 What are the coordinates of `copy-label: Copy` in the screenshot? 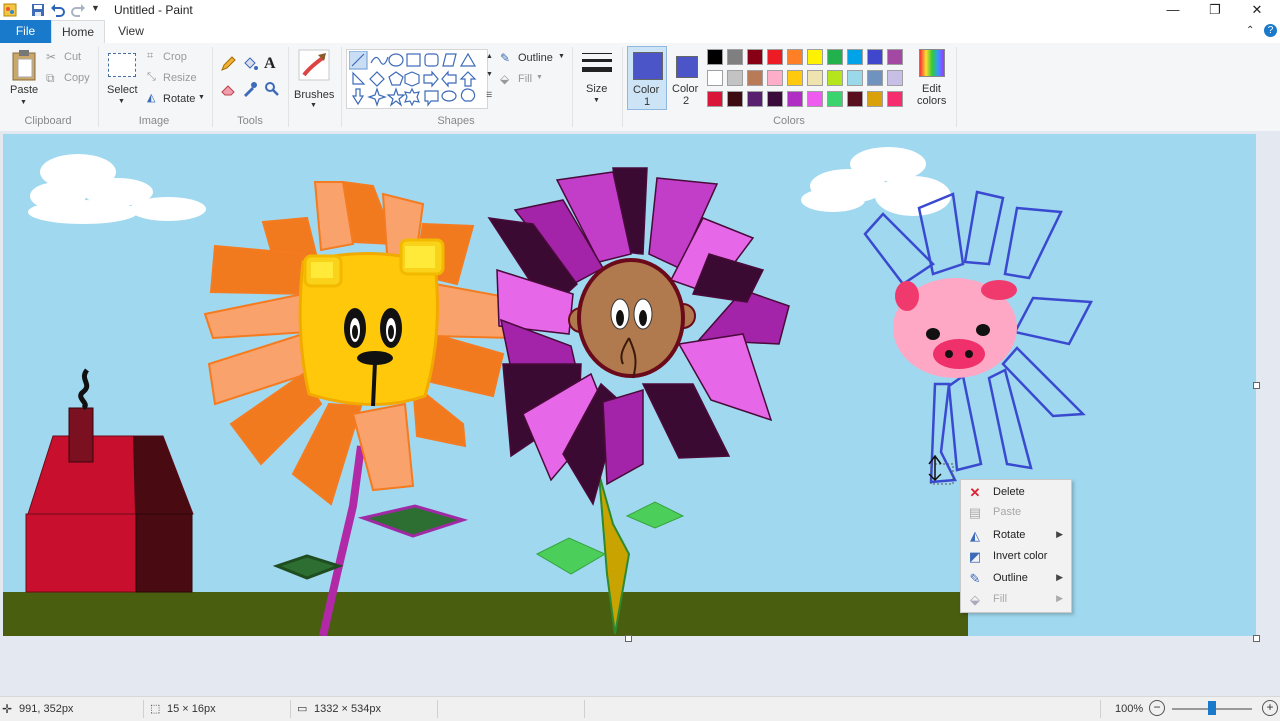 It's located at (77, 78).